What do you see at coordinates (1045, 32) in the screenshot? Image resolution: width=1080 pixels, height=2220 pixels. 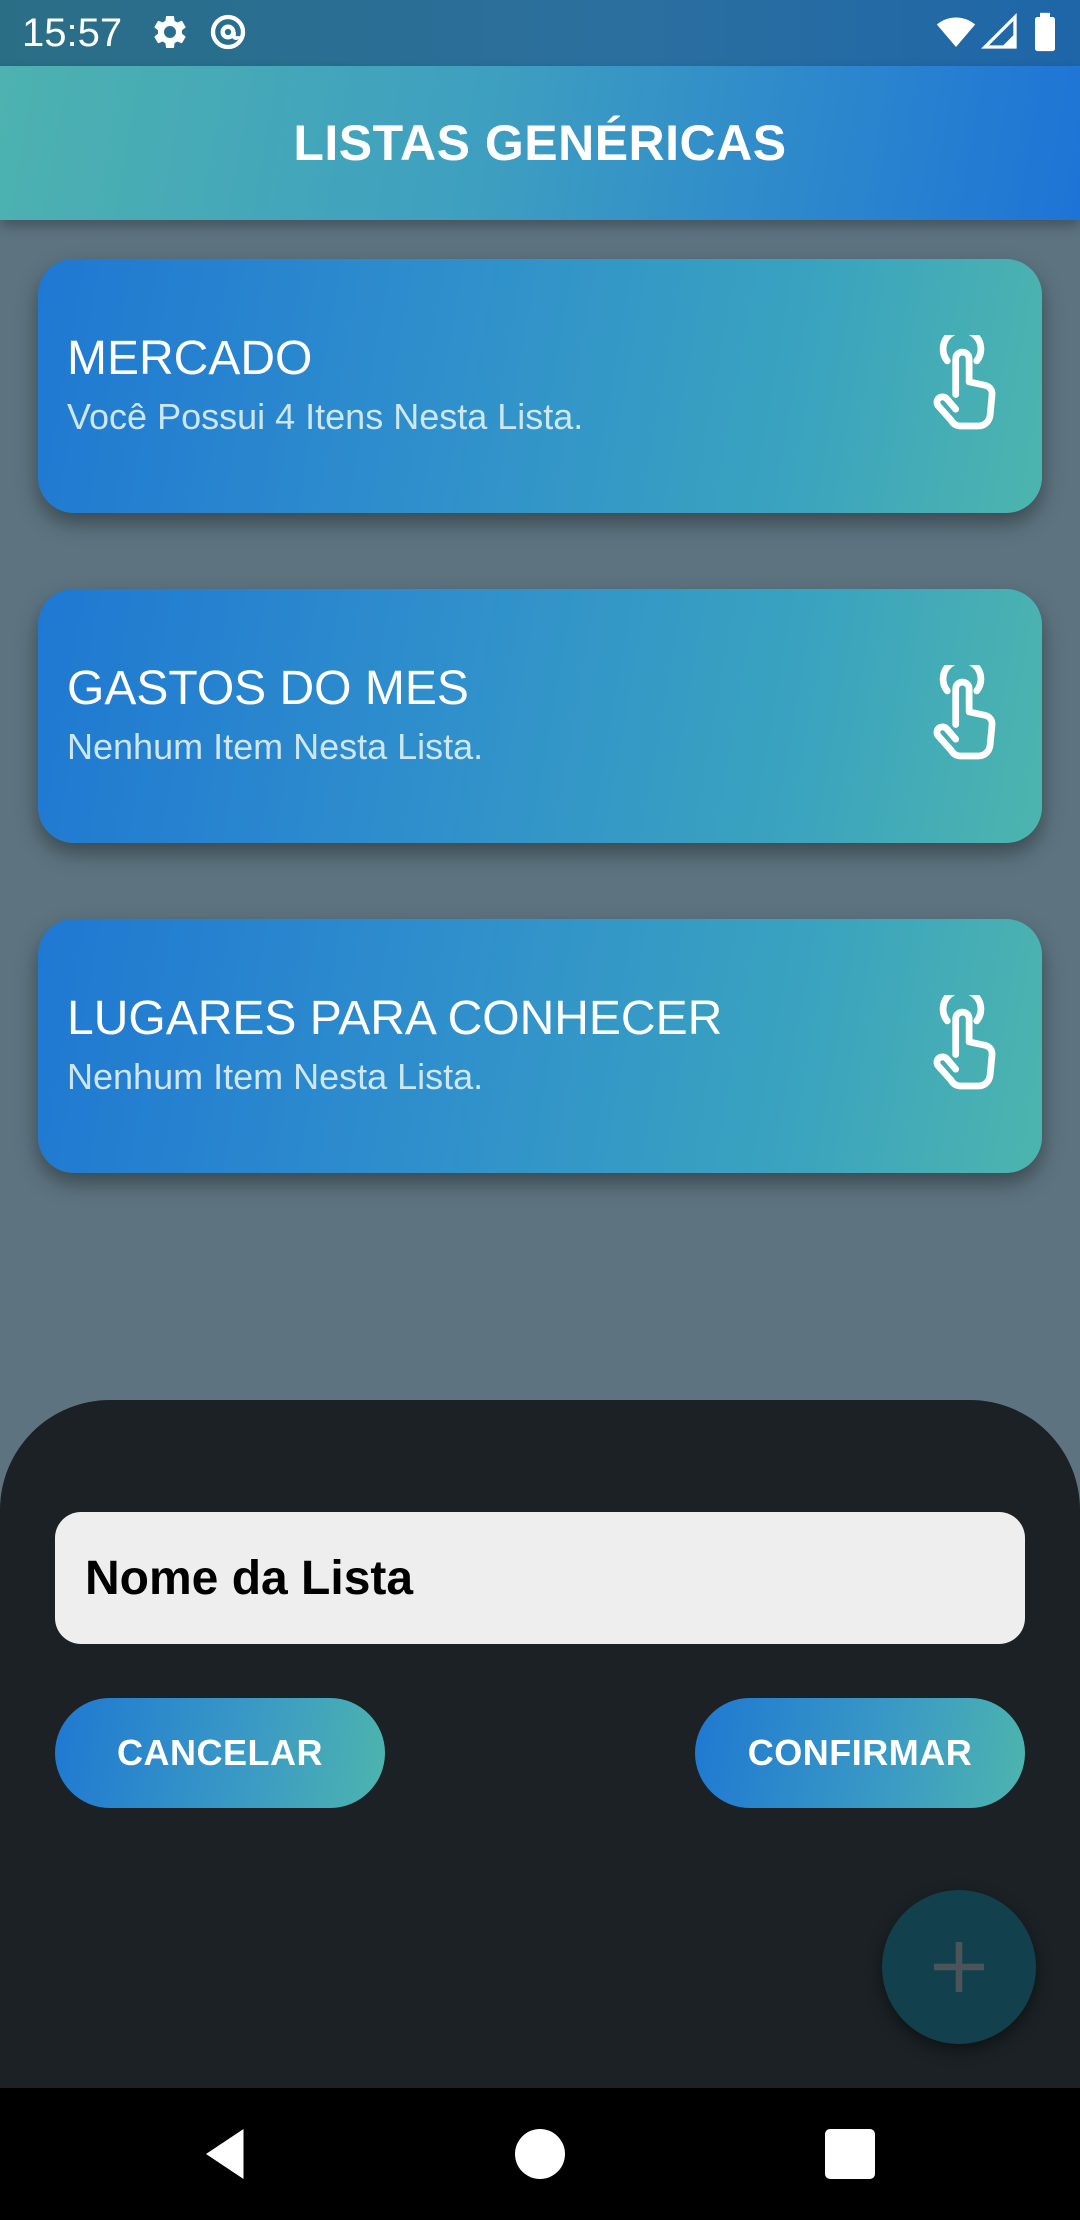 I see `battery-icon` at bounding box center [1045, 32].